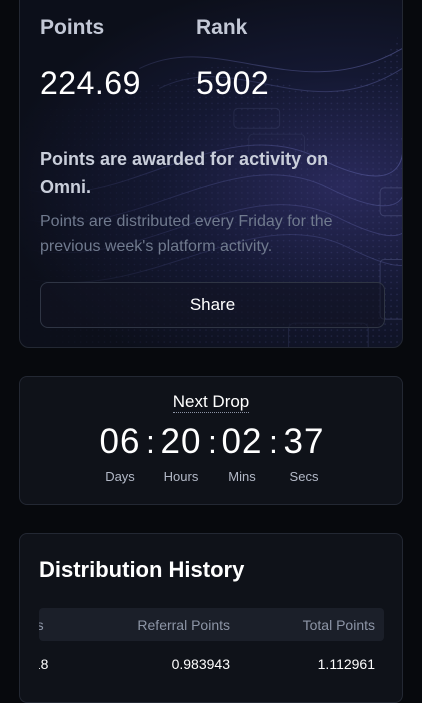  What do you see at coordinates (242, 441) in the screenshot?
I see `countdown-mins-value: 02` at bounding box center [242, 441].